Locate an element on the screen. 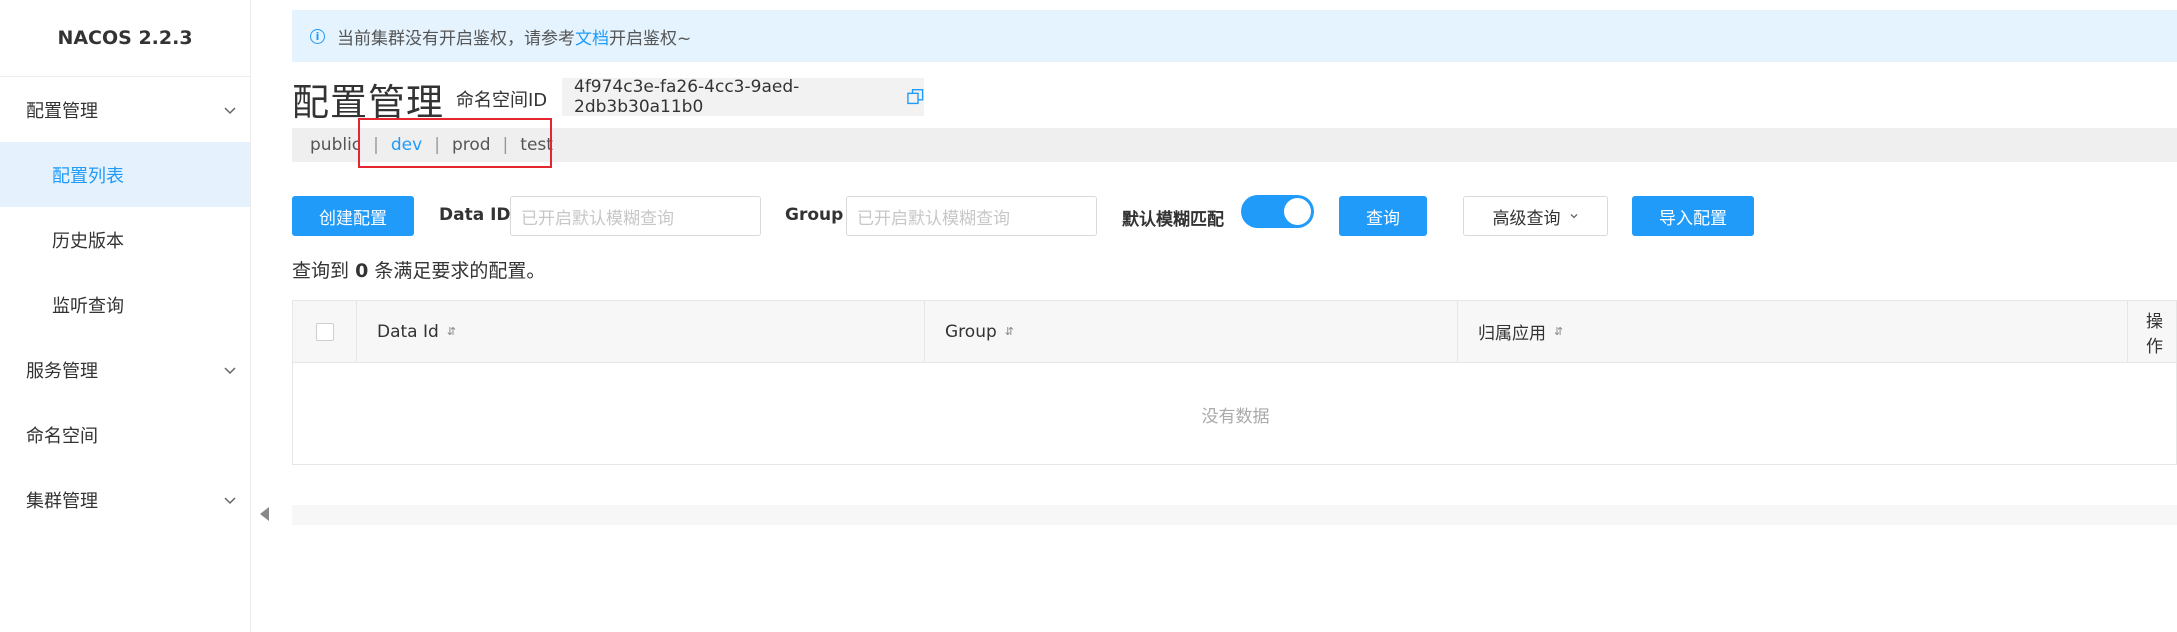  select-all-cell is located at coordinates (325, 331).